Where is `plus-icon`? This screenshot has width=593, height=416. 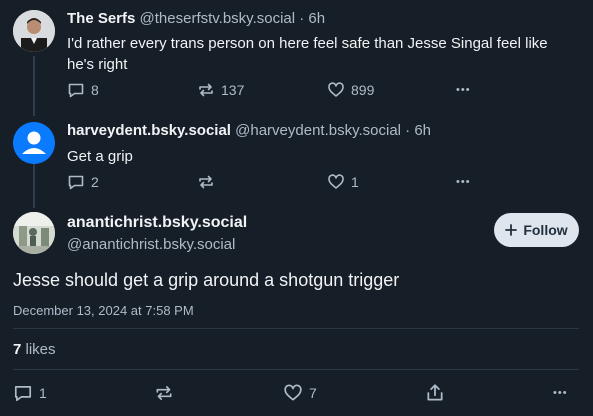 plus-icon is located at coordinates (511, 230).